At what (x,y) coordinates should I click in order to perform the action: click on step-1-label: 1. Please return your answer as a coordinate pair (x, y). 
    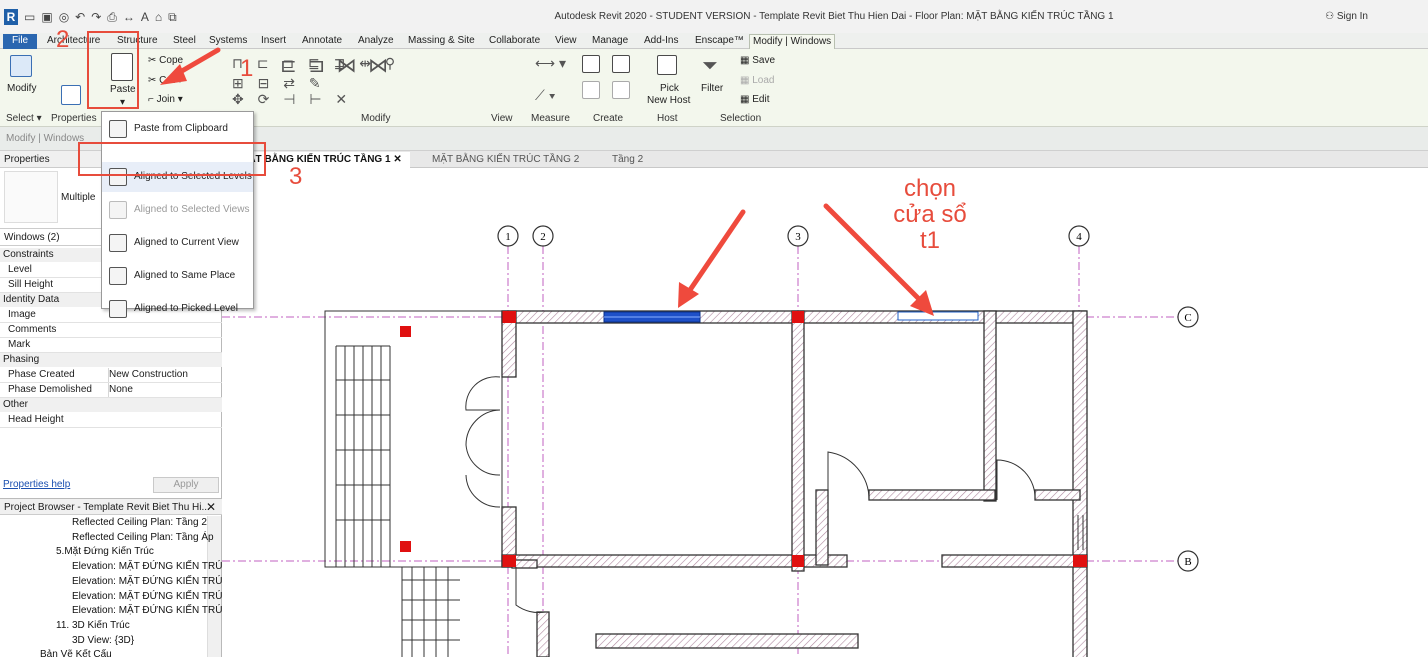
    Looking at the image, I should click on (247, 68).